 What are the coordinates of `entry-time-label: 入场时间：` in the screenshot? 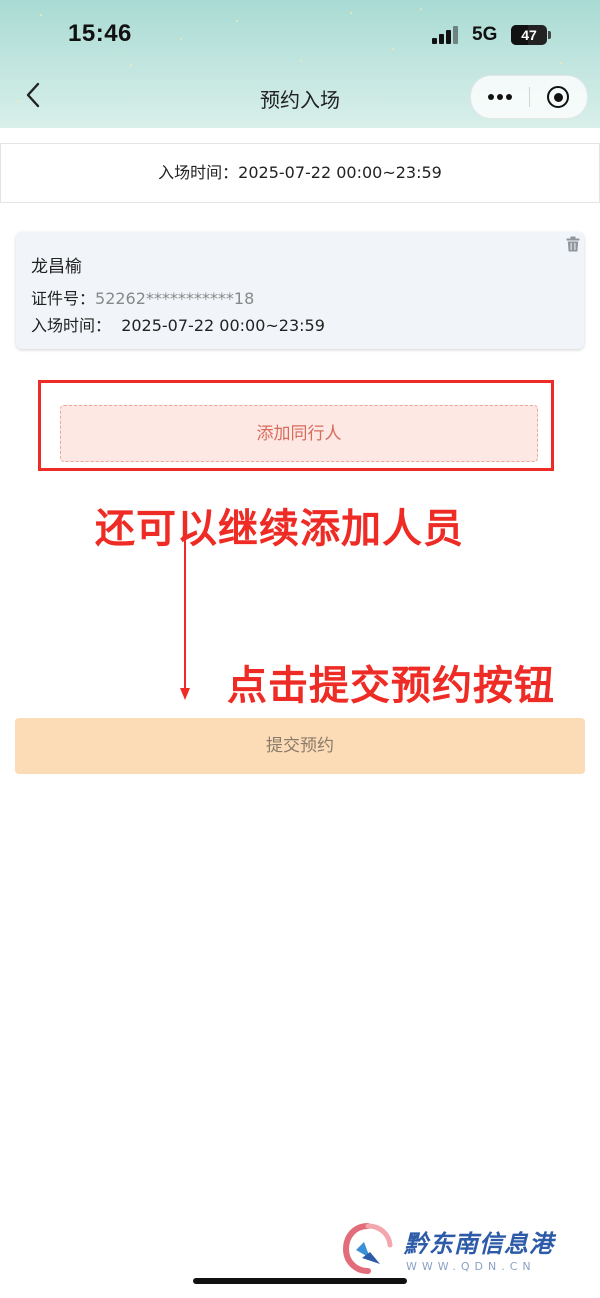 It's located at (198, 172).